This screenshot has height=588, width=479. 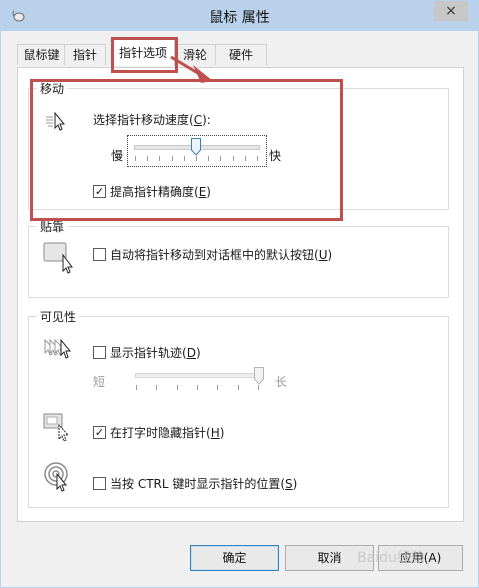 What do you see at coordinates (58, 348) in the screenshot?
I see `pointer-trails-icon` at bounding box center [58, 348].